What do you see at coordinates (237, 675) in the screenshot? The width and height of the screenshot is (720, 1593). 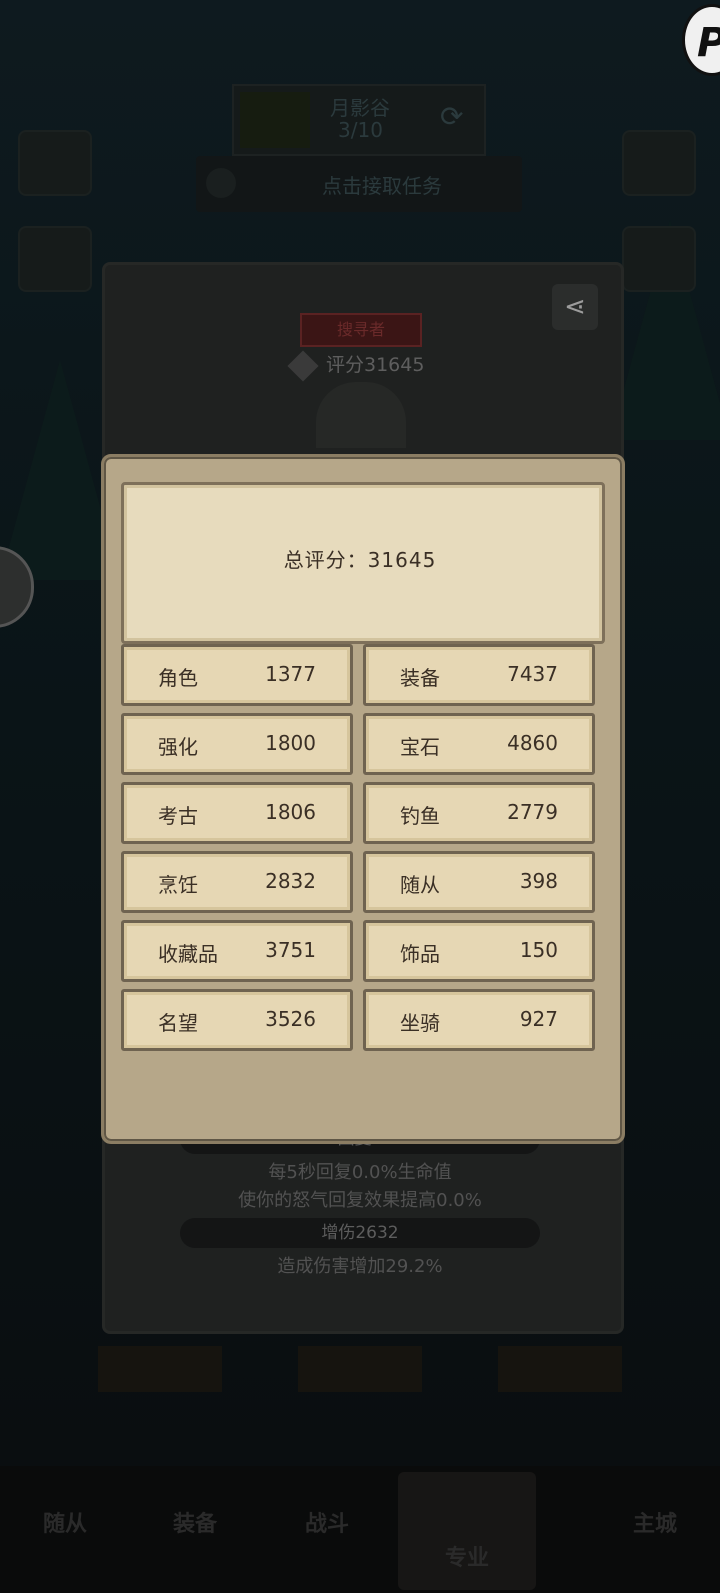 I see `score-item-role: 角色 1377` at bounding box center [237, 675].